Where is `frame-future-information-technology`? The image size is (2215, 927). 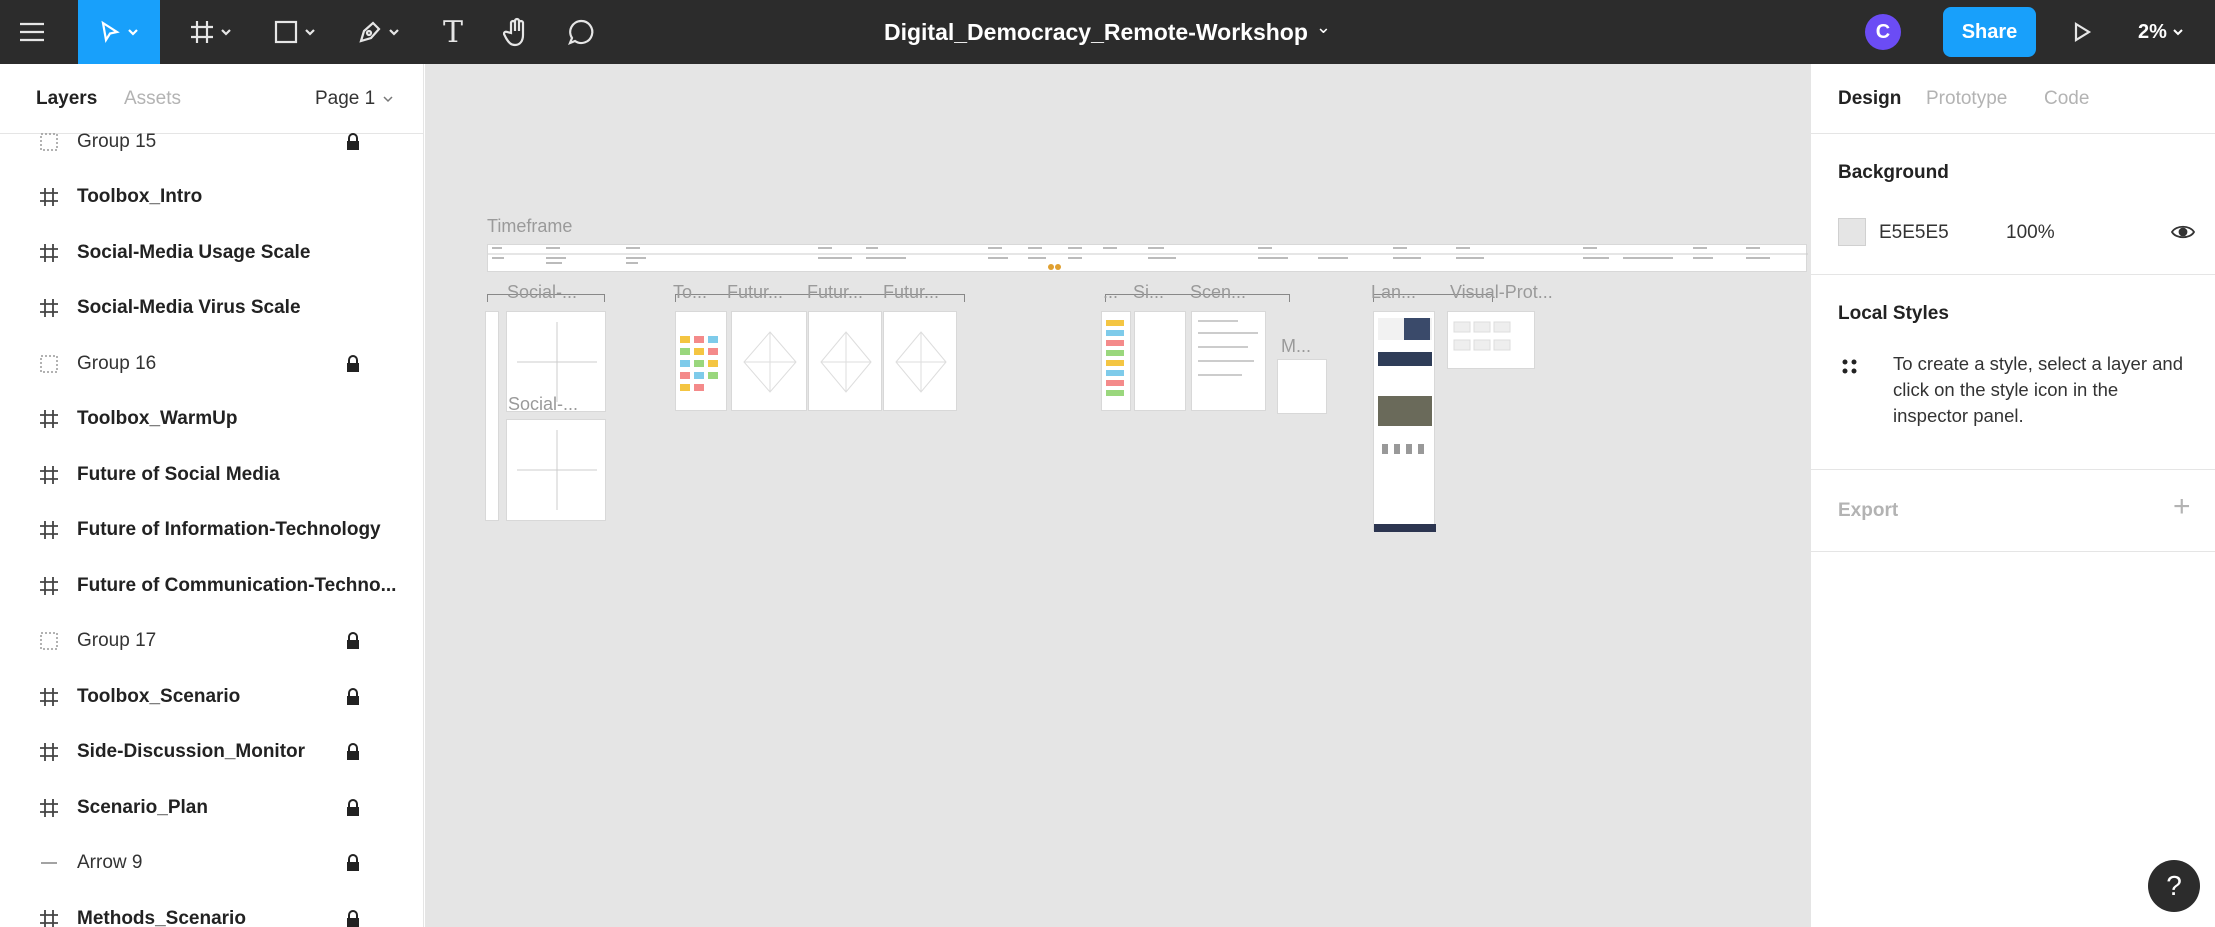
frame-future-information-technology is located at coordinates (845, 361).